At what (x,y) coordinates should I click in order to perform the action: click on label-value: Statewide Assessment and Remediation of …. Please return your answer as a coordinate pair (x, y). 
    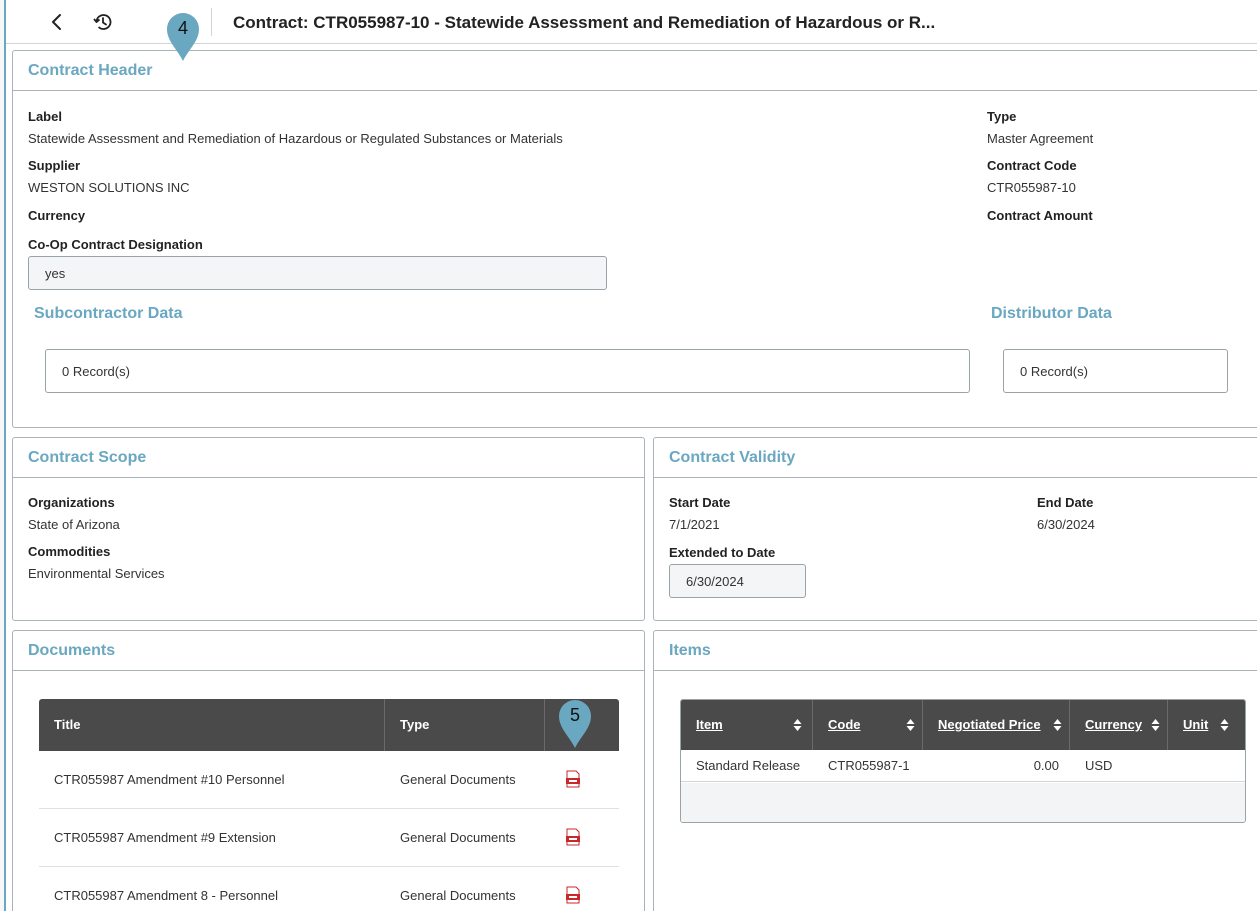
    Looking at the image, I should click on (295, 138).